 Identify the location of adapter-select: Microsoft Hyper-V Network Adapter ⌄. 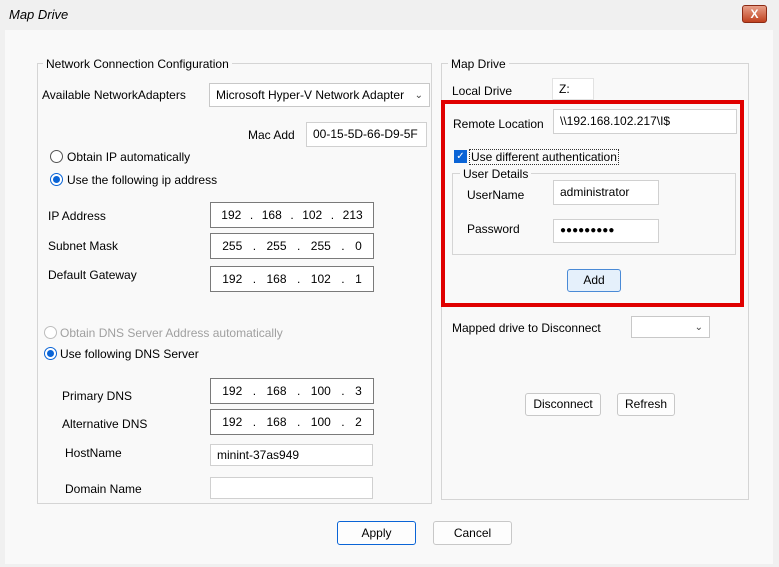
(319, 95).